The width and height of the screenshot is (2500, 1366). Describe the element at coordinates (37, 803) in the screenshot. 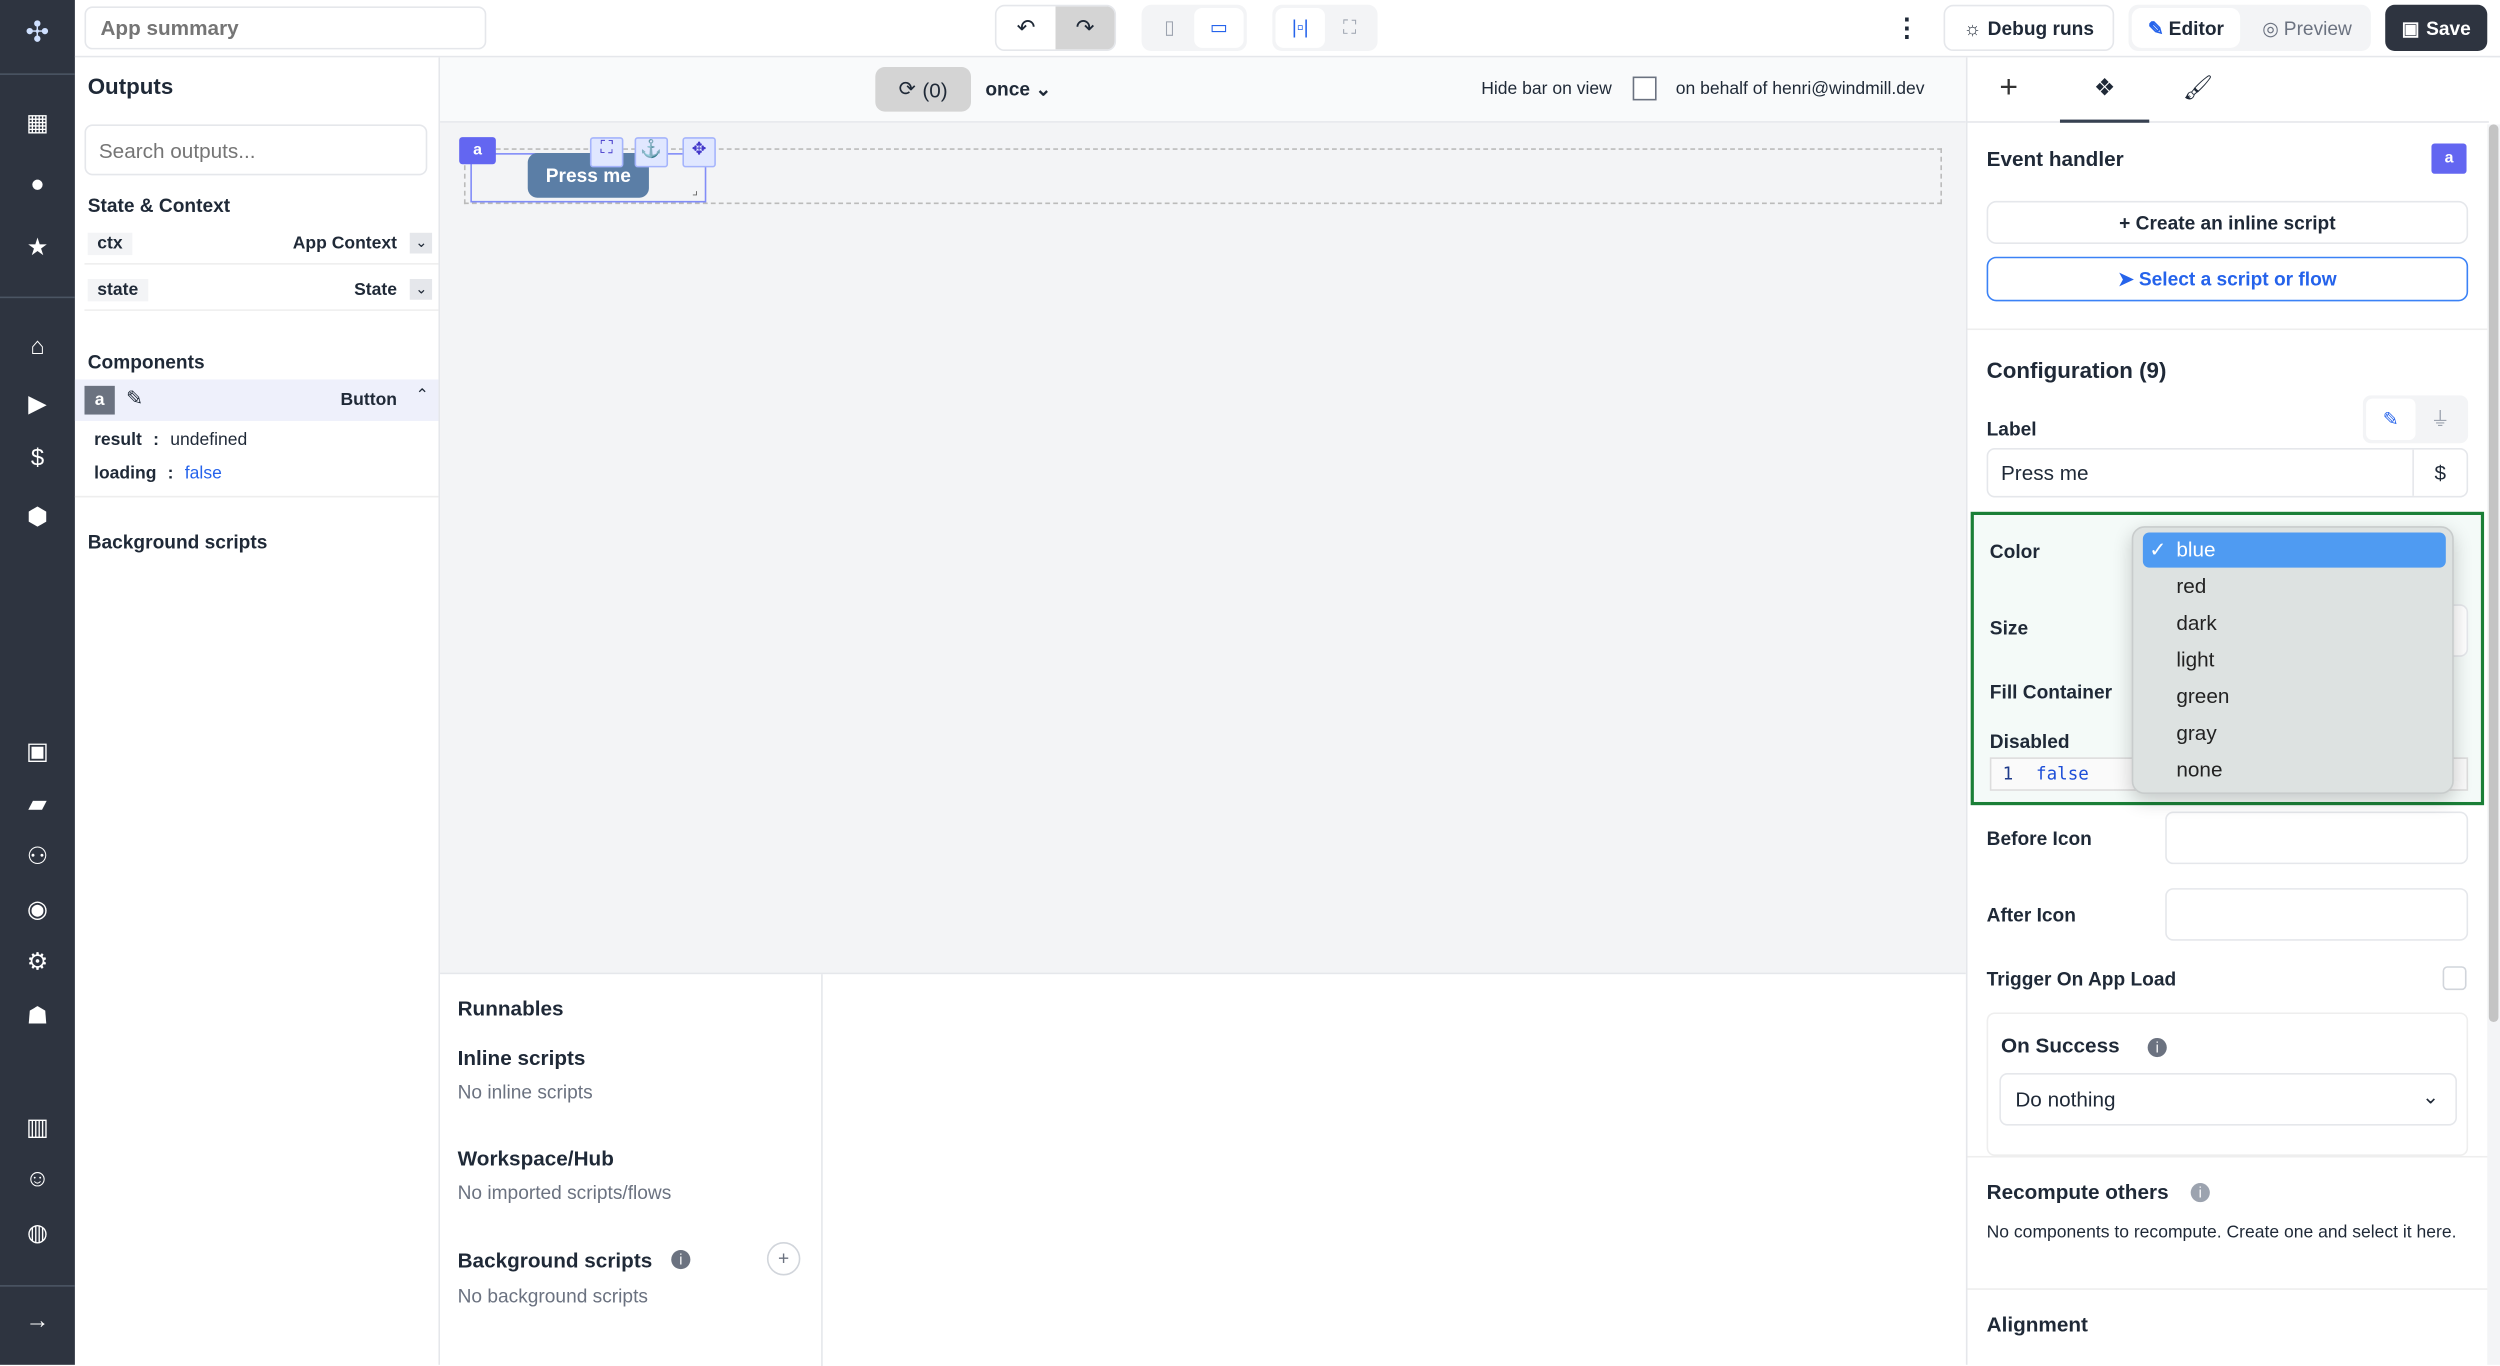

I see `folder-icon: ▰` at that location.